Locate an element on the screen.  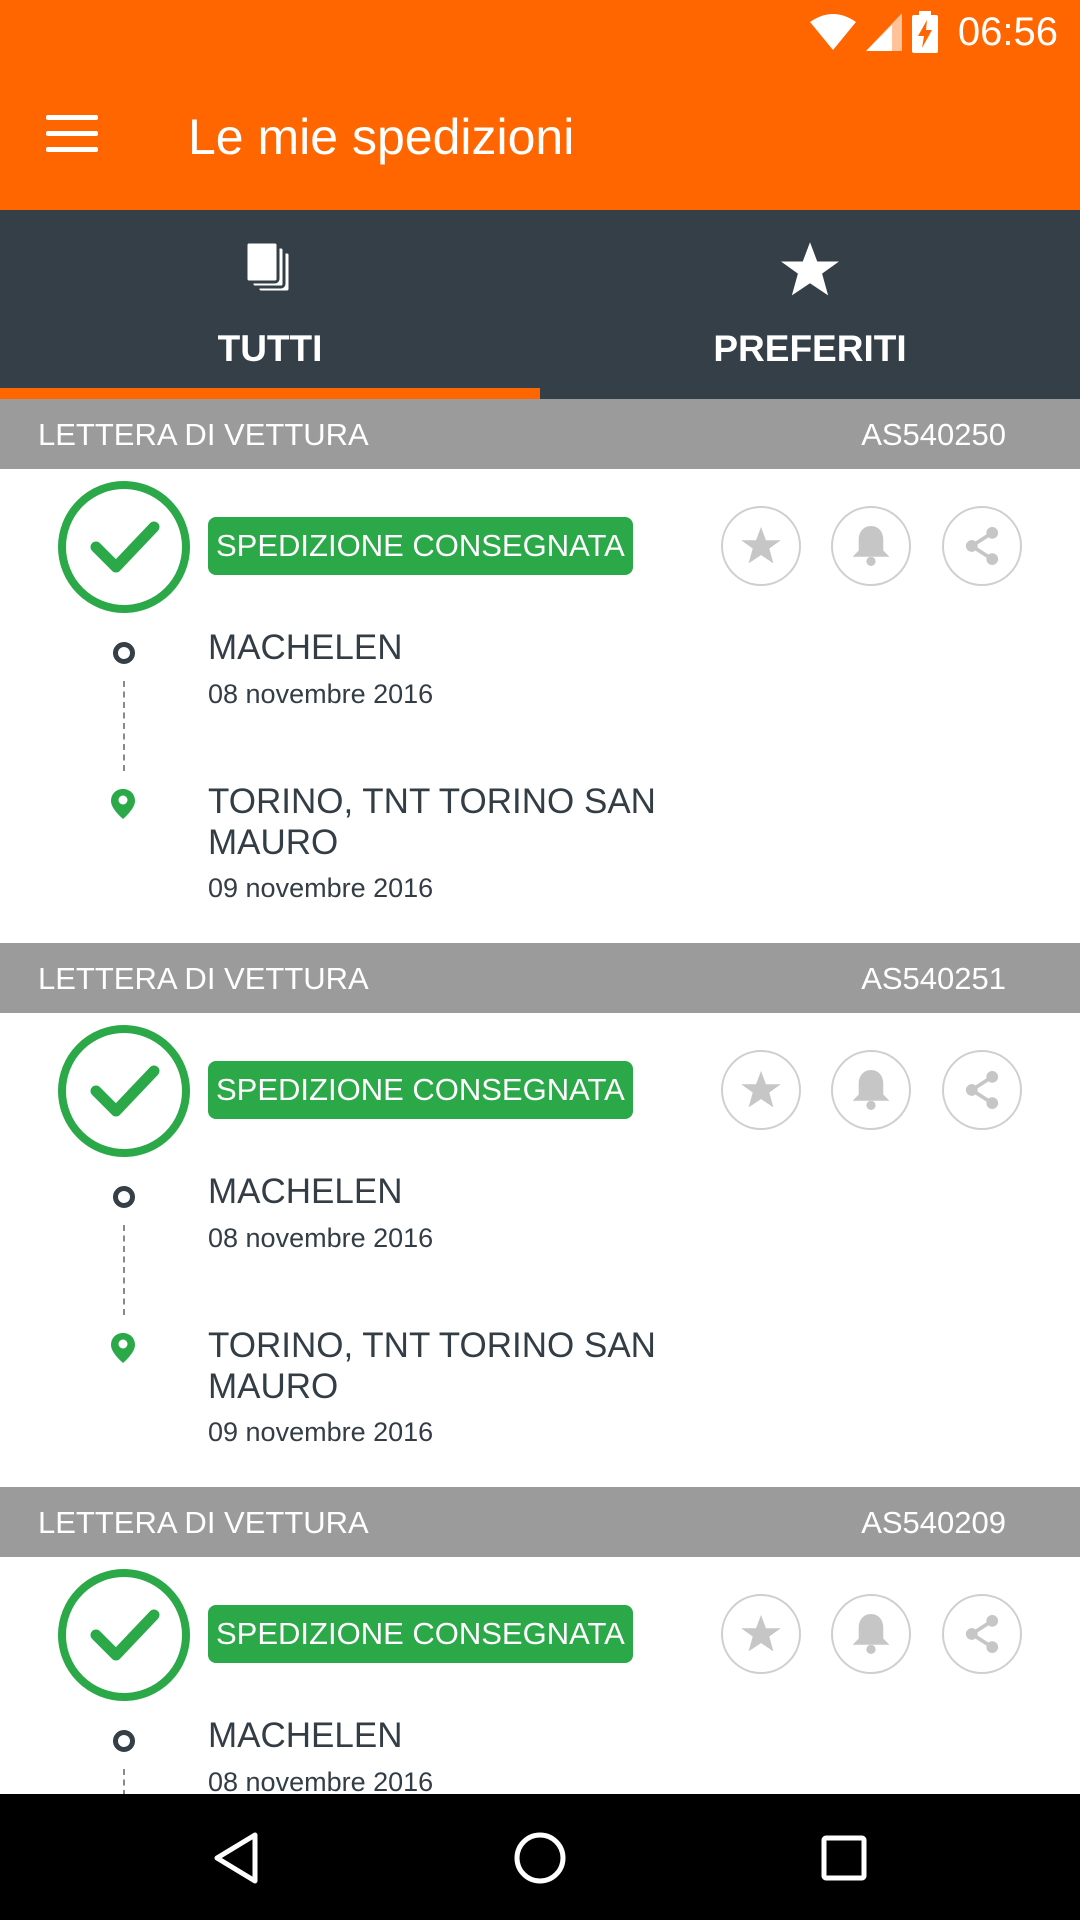
home-button is located at coordinates (540, 1858).